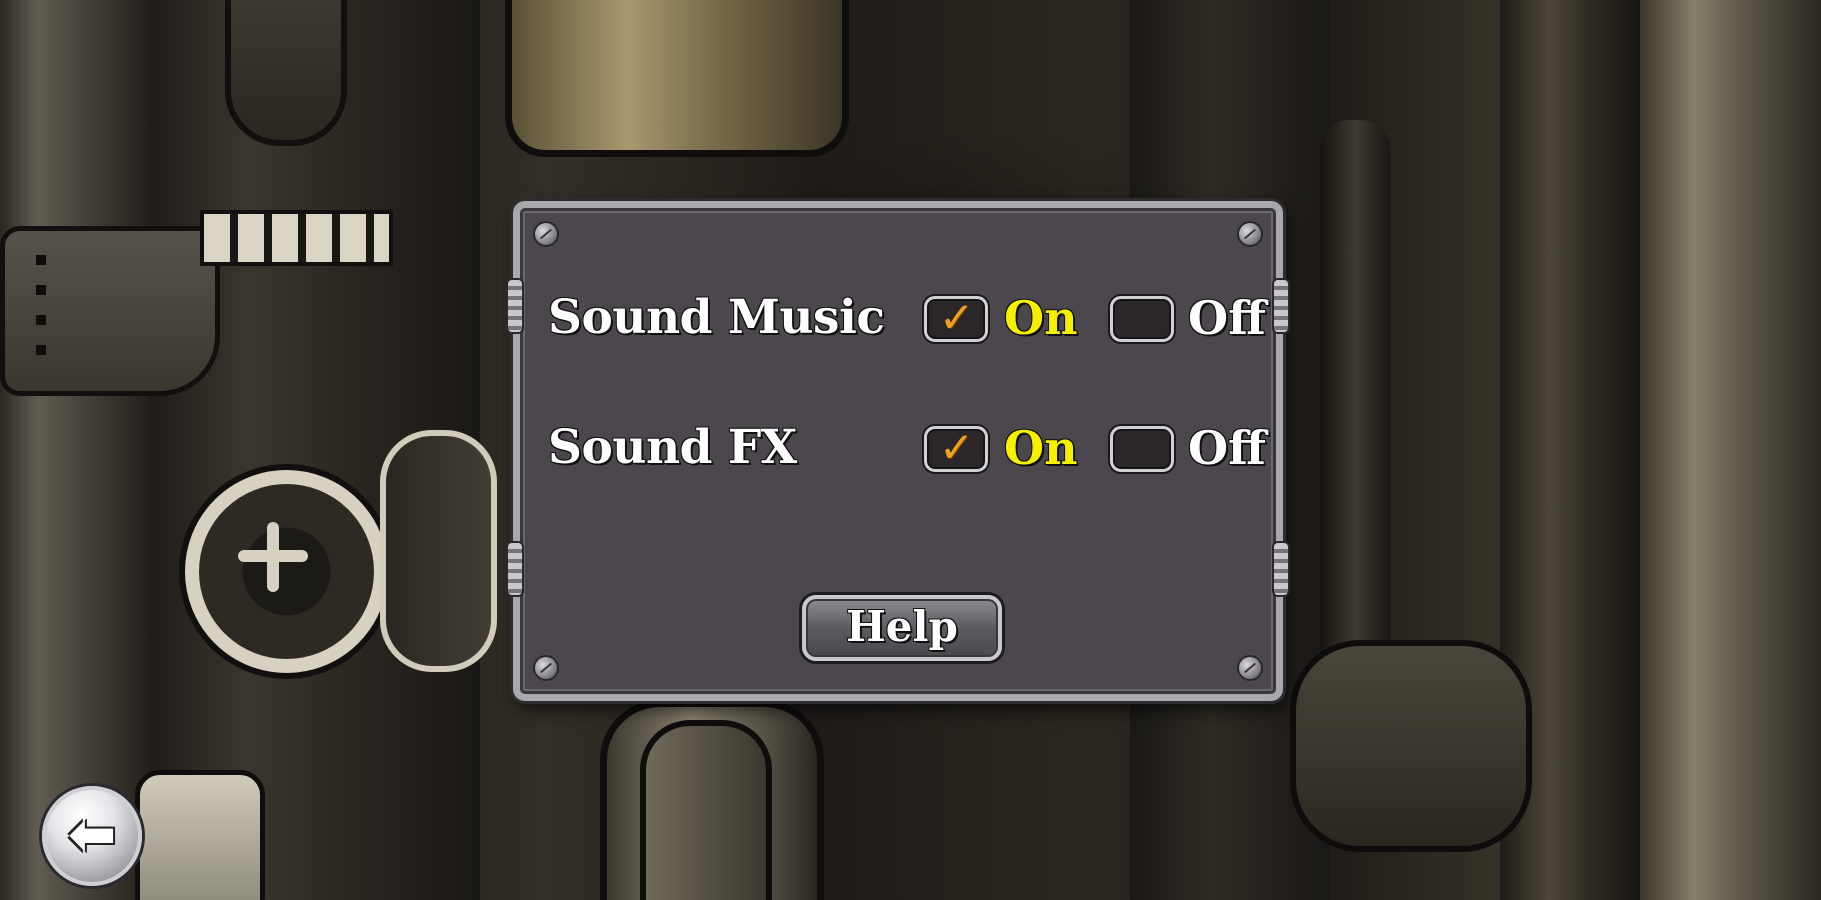 This screenshot has width=1821, height=900. I want to click on back-arrow-icon: ⬅, so click(92, 834).